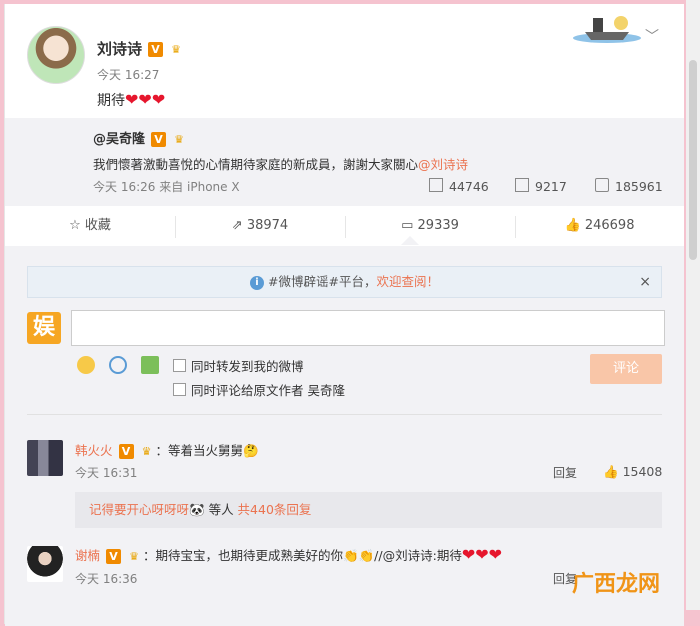 The width and height of the screenshot is (700, 626). Describe the element at coordinates (368, 510) in the screenshot. I see `sub-replies-box: 记得要开心呀呀呀🐼 等人 共440条回复` at that location.